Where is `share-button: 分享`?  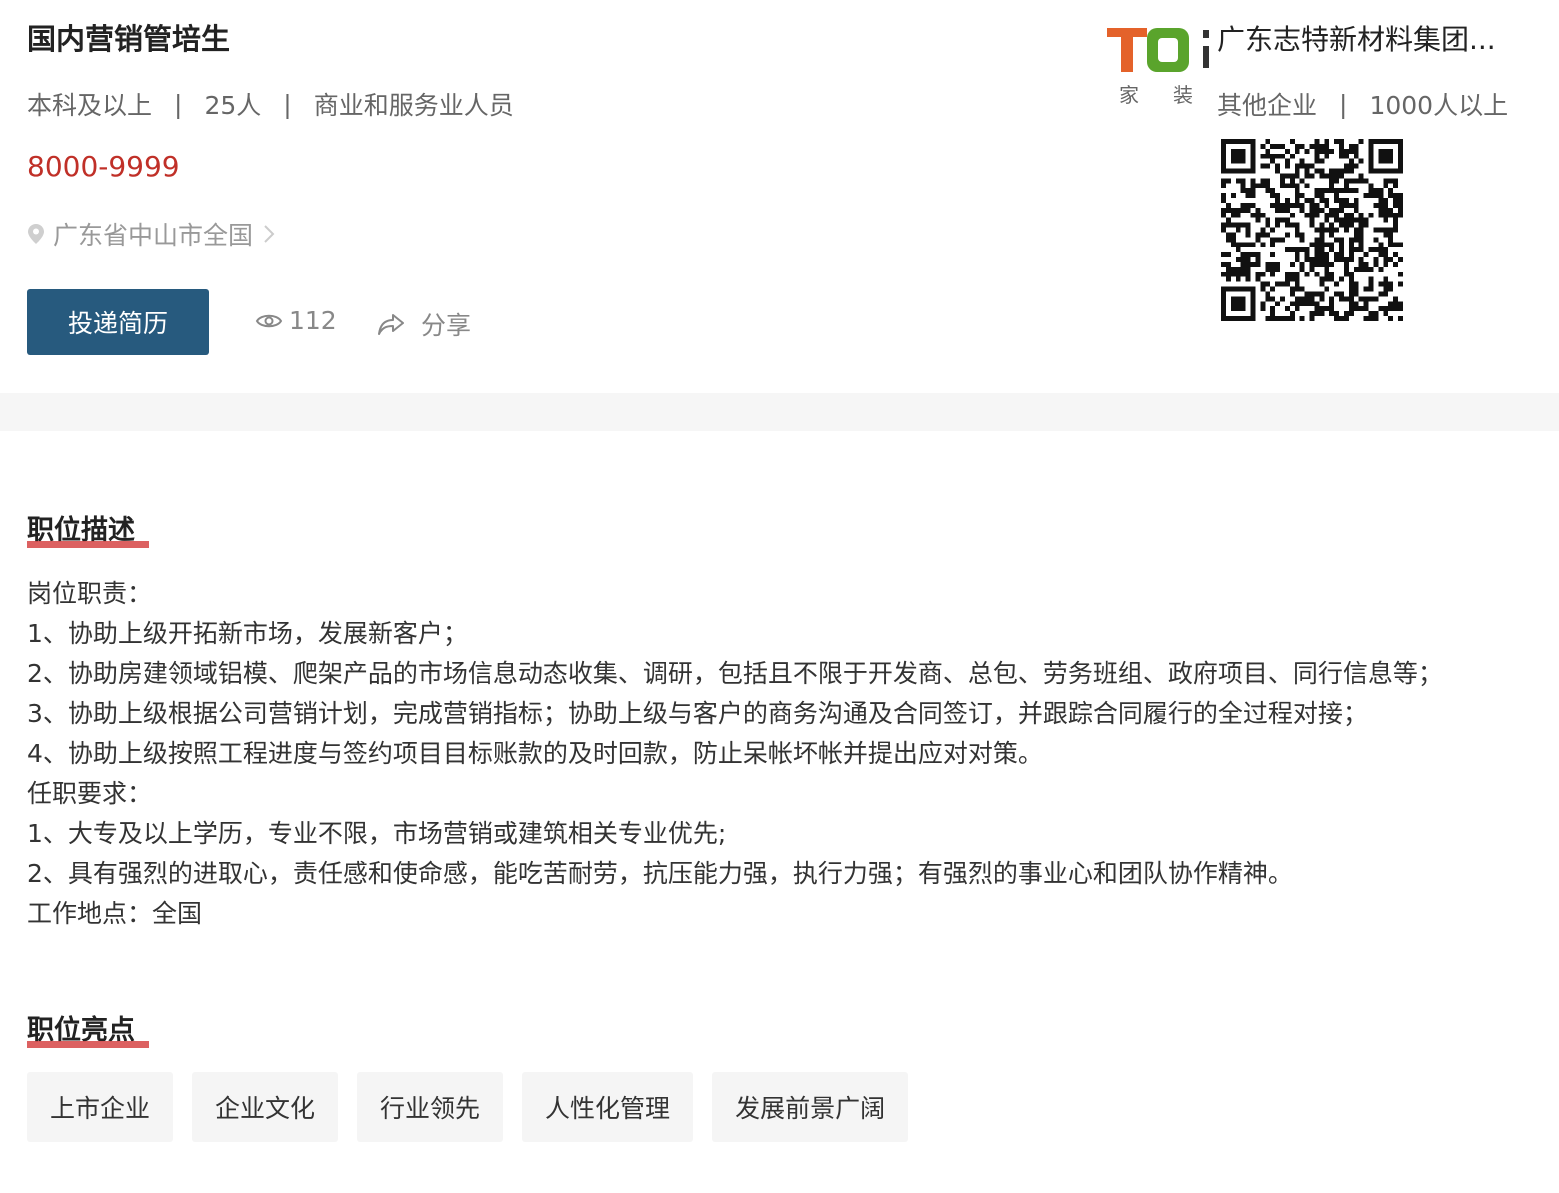
share-button: 分享 is located at coordinates (424, 324).